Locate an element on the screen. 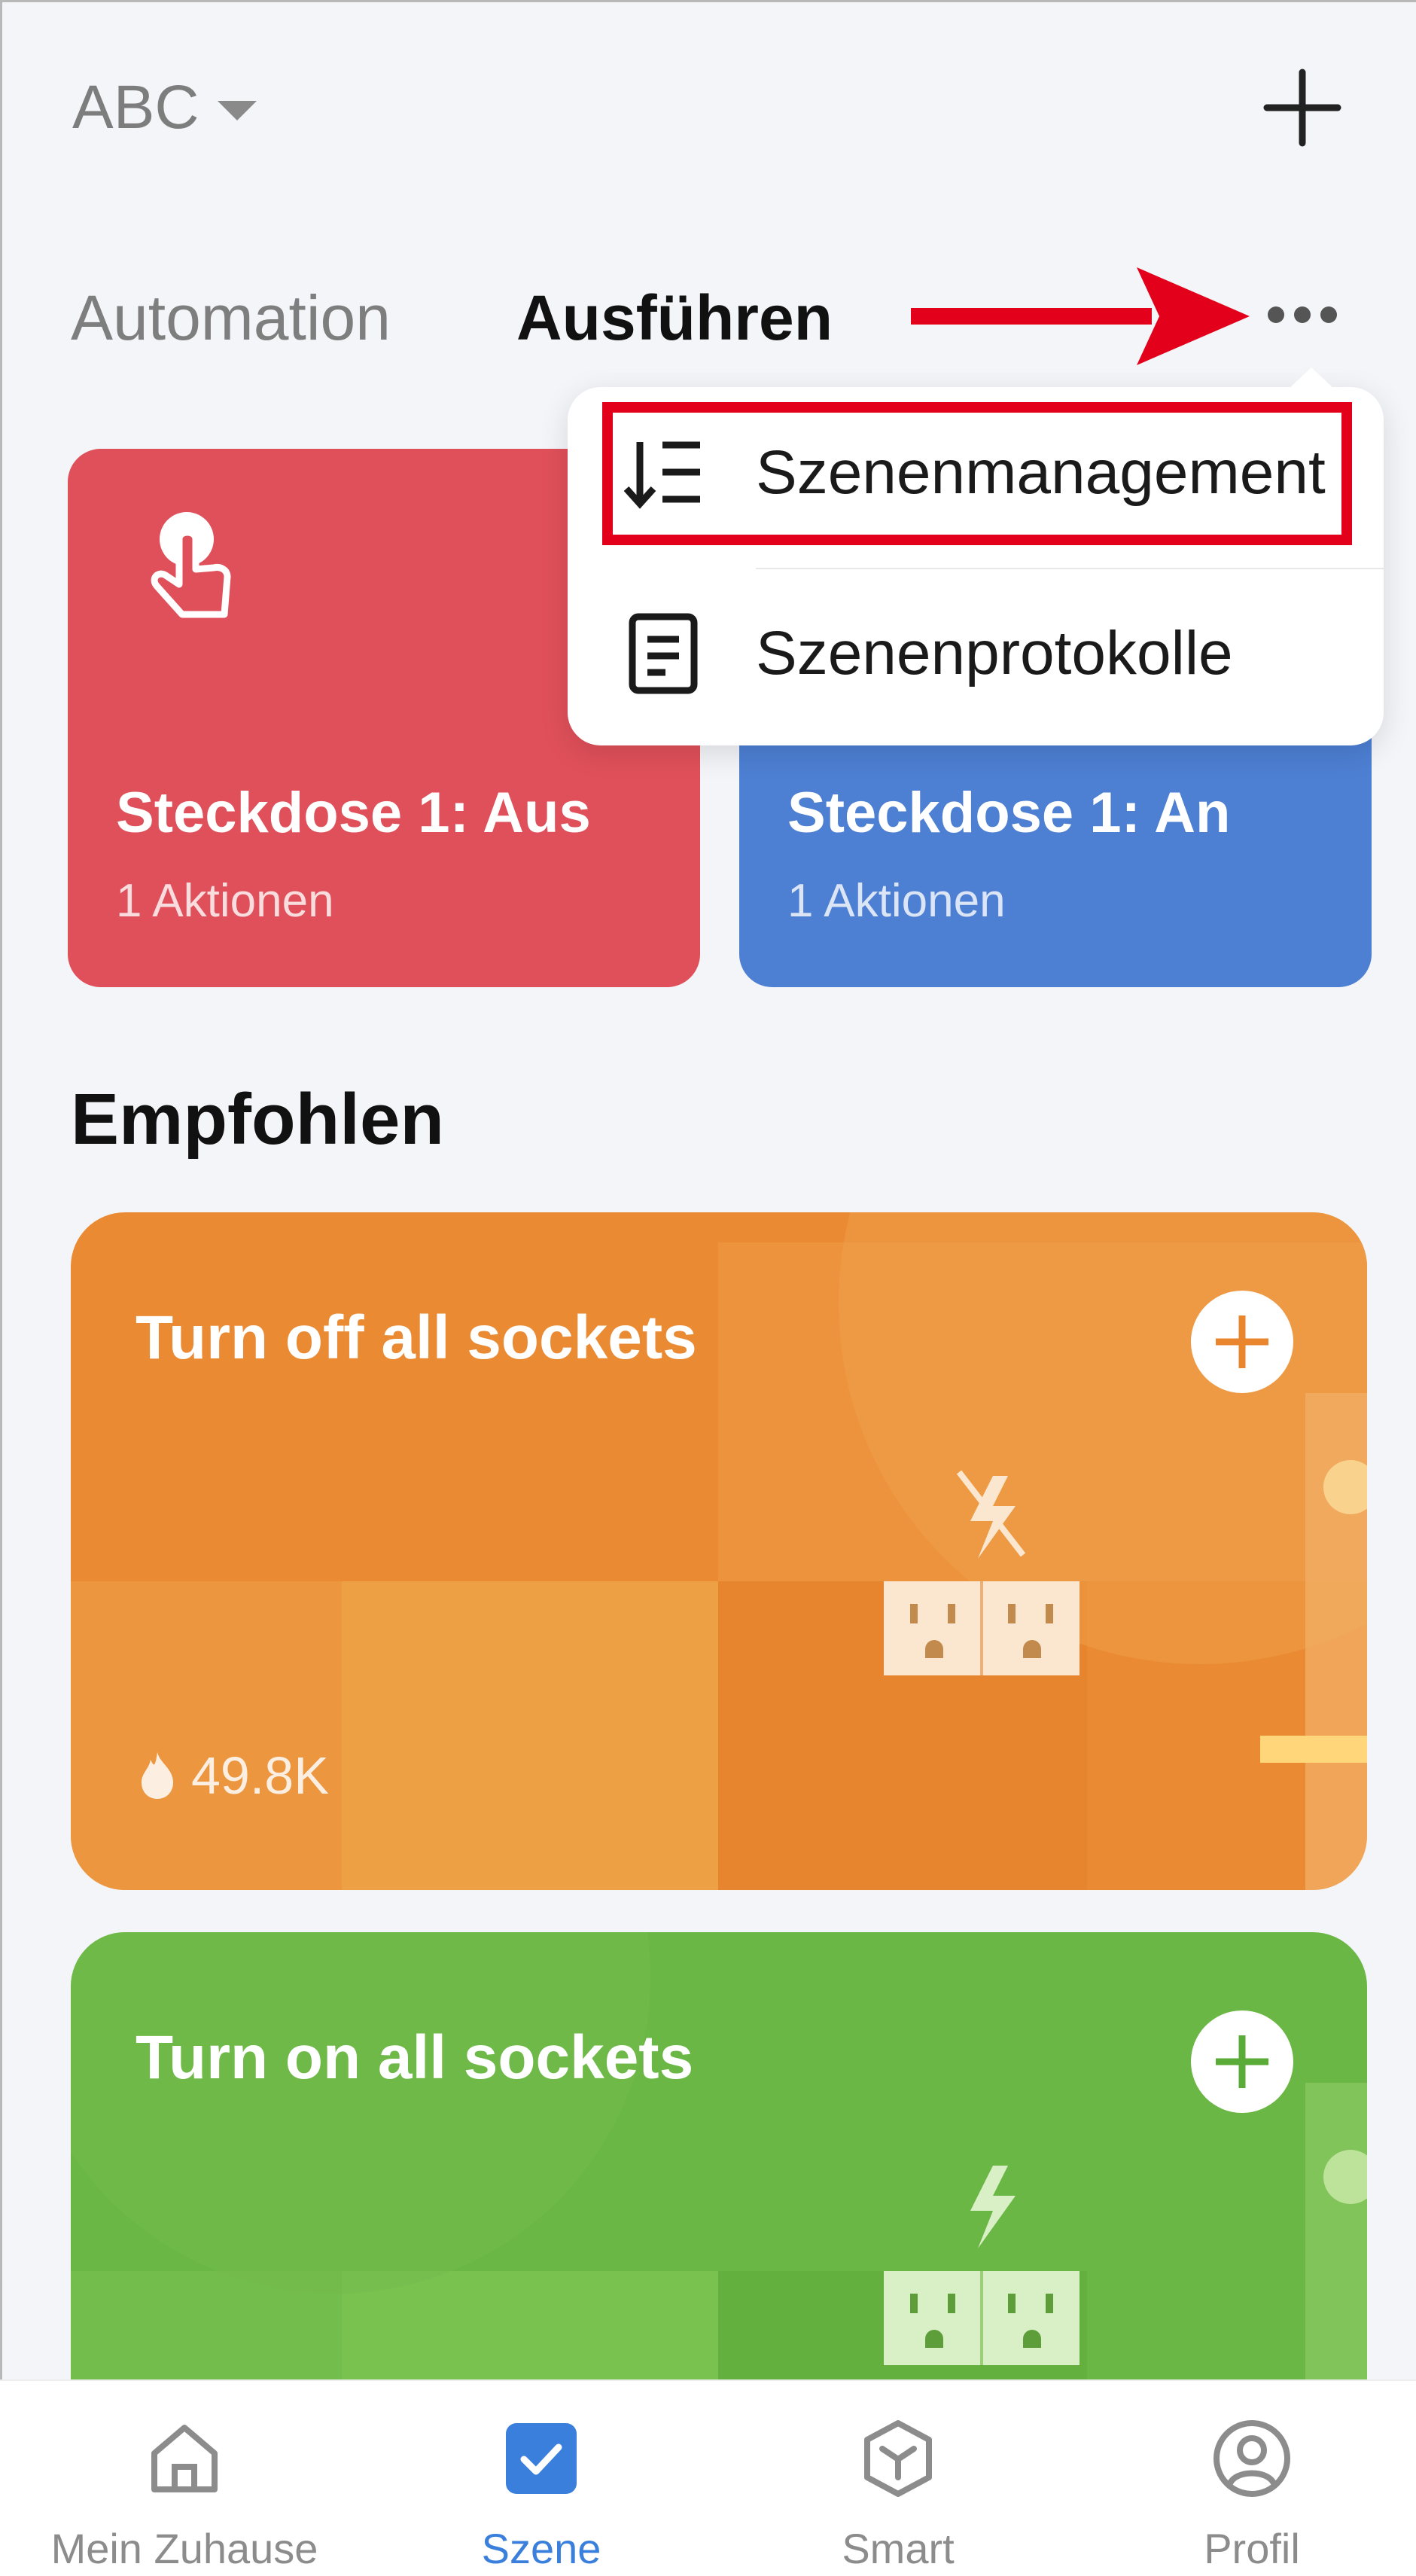 This screenshot has width=1416, height=2576. menu-item-scene-management: Szenenmanagement is located at coordinates (976, 473).